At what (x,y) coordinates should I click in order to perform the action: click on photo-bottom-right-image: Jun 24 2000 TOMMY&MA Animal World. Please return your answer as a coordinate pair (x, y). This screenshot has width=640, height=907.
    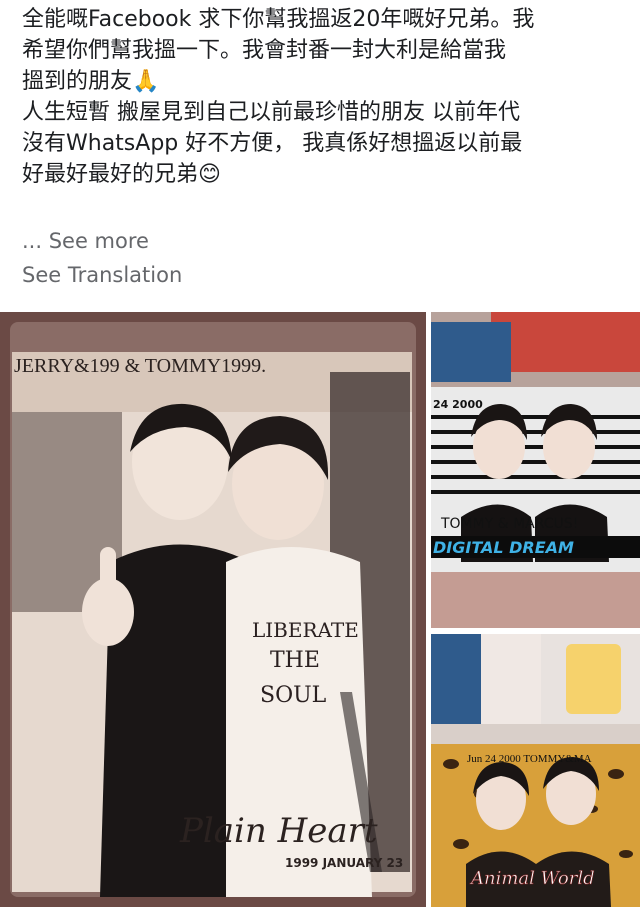
    Looking at the image, I should click on (535, 770).